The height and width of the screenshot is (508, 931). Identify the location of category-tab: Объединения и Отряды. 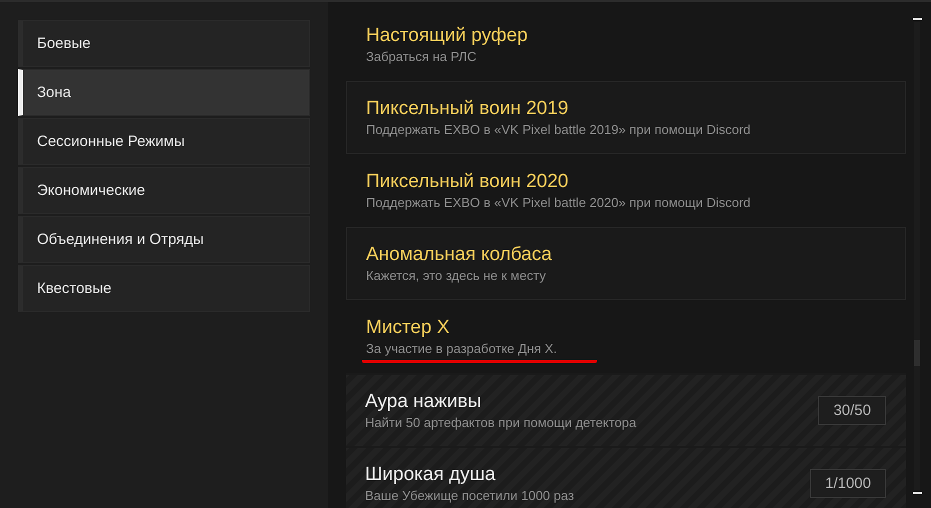
(164, 239).